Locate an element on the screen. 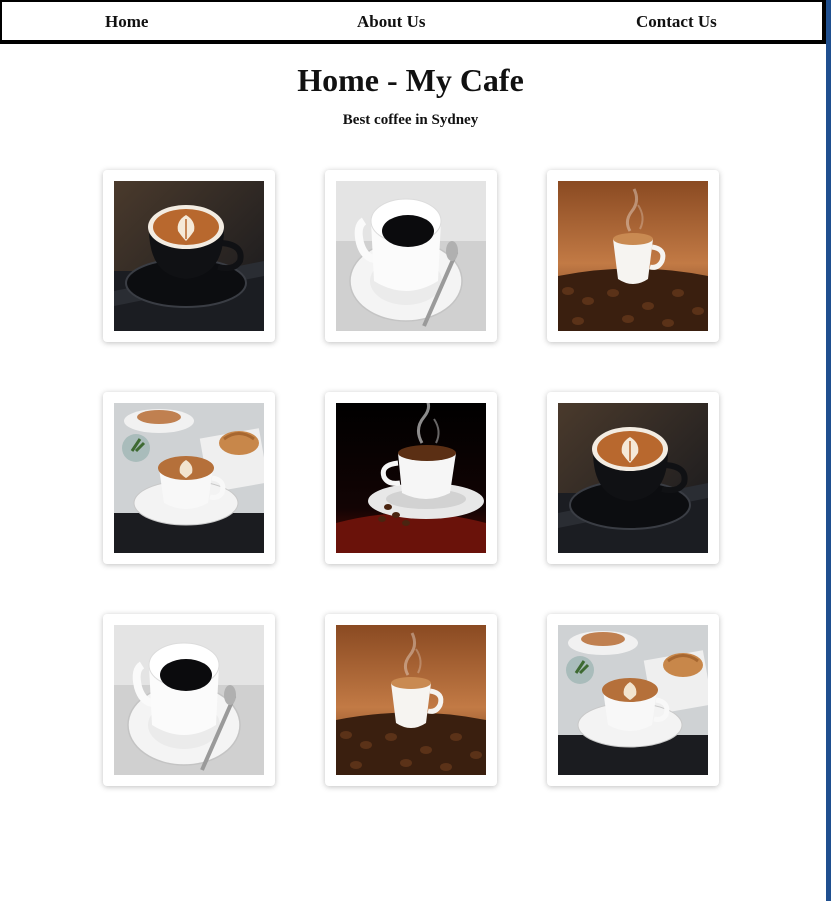 The height and width of the screenshot is (901, 831). top-nav: Home About Us Contact Us is located at coordinates (413, 22).